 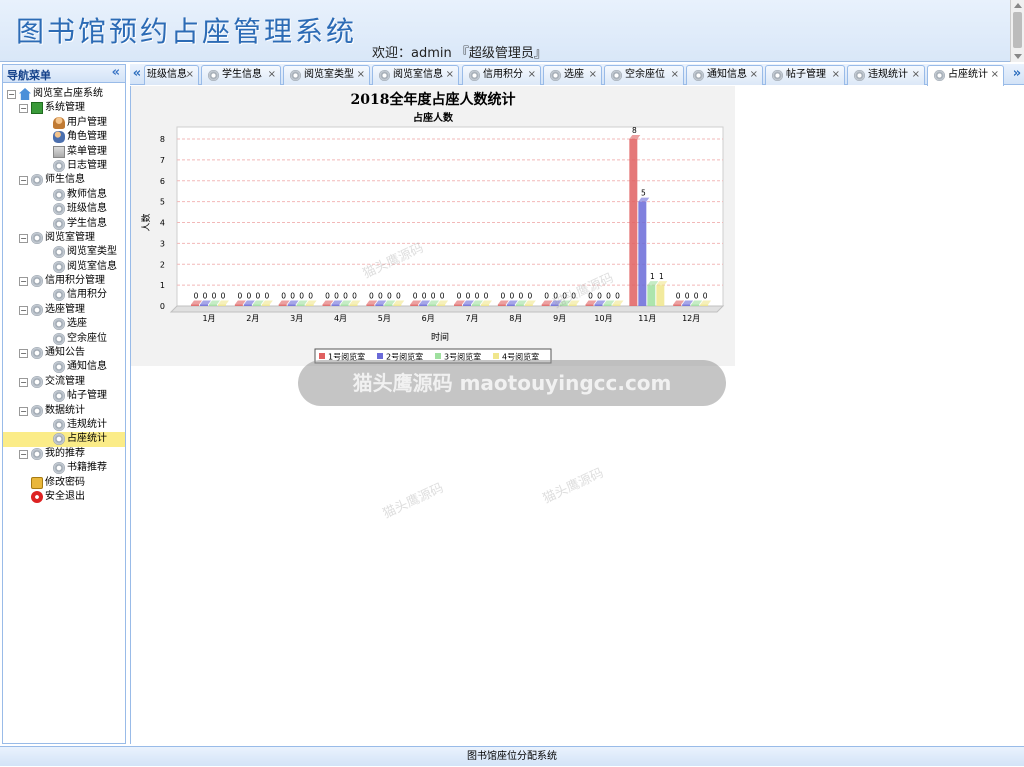 I want to click on tab-scroll-right-icon: », so click(x=1017, y=74).